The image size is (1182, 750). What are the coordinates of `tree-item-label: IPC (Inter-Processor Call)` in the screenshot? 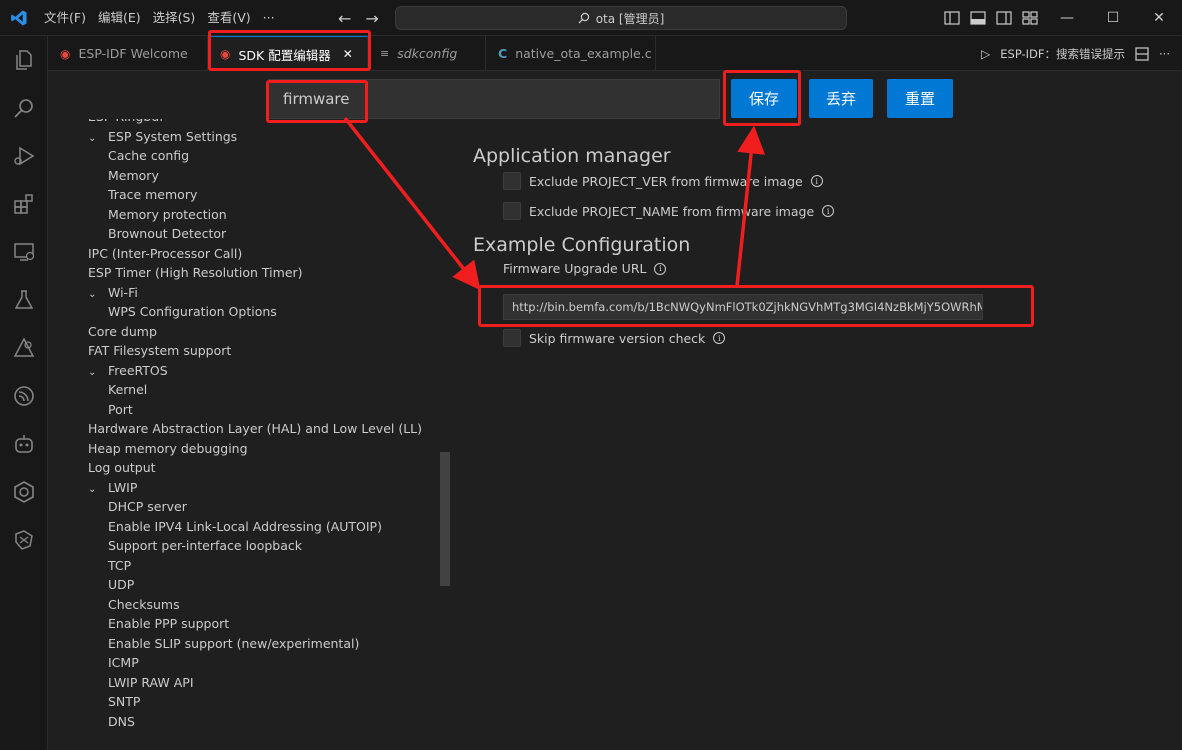 It's located at (165, 253).